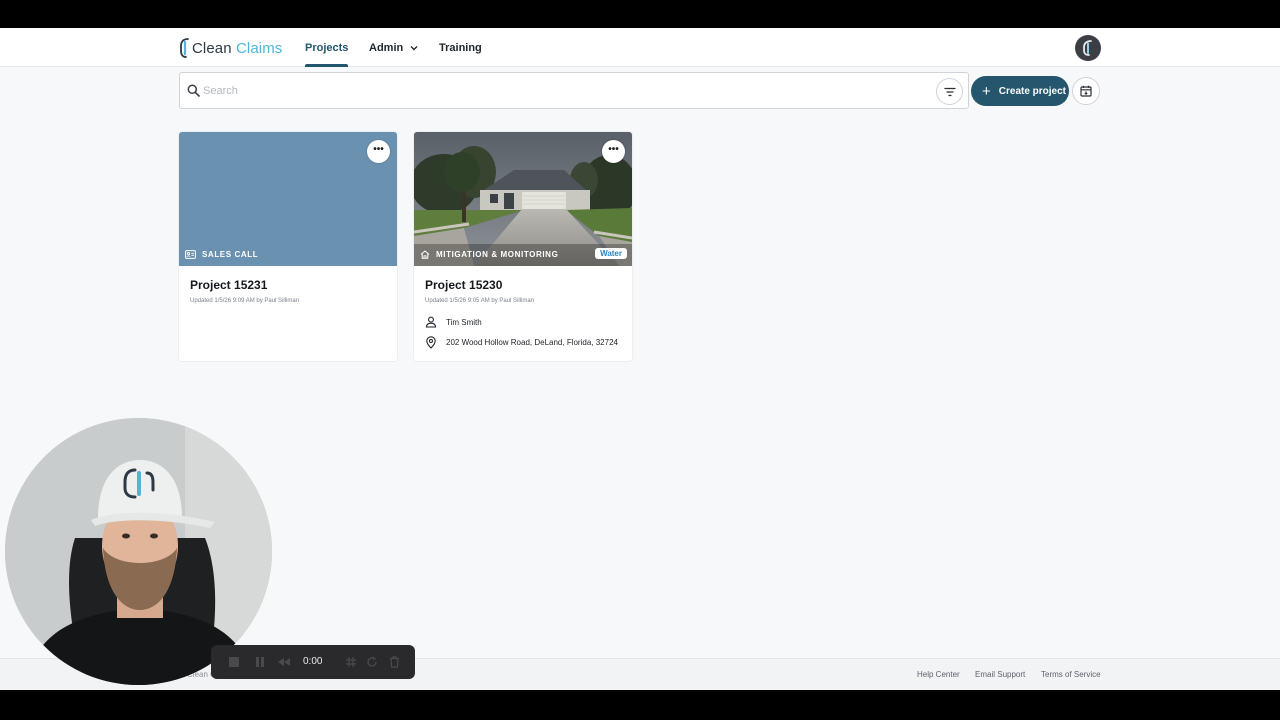 The height and width of the screenshot is (720, 1280). I want to click on clean-claims-logo: Clean Claims, so click(230, 48).